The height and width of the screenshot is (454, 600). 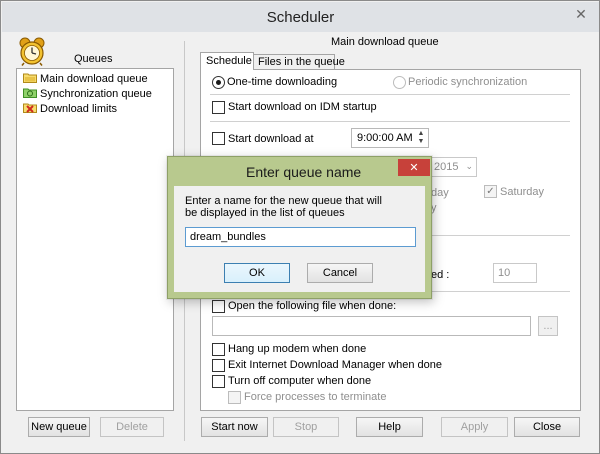 What do you see at coordinates (335, 365) in the screenshot?
I see `exit-idm-label: Exit Internet Download Manager when done` at bounding box center [335, 365].